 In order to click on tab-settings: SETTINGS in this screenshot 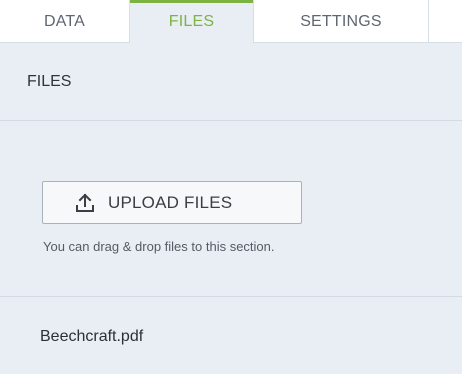, I will do `click(341, 21)`.